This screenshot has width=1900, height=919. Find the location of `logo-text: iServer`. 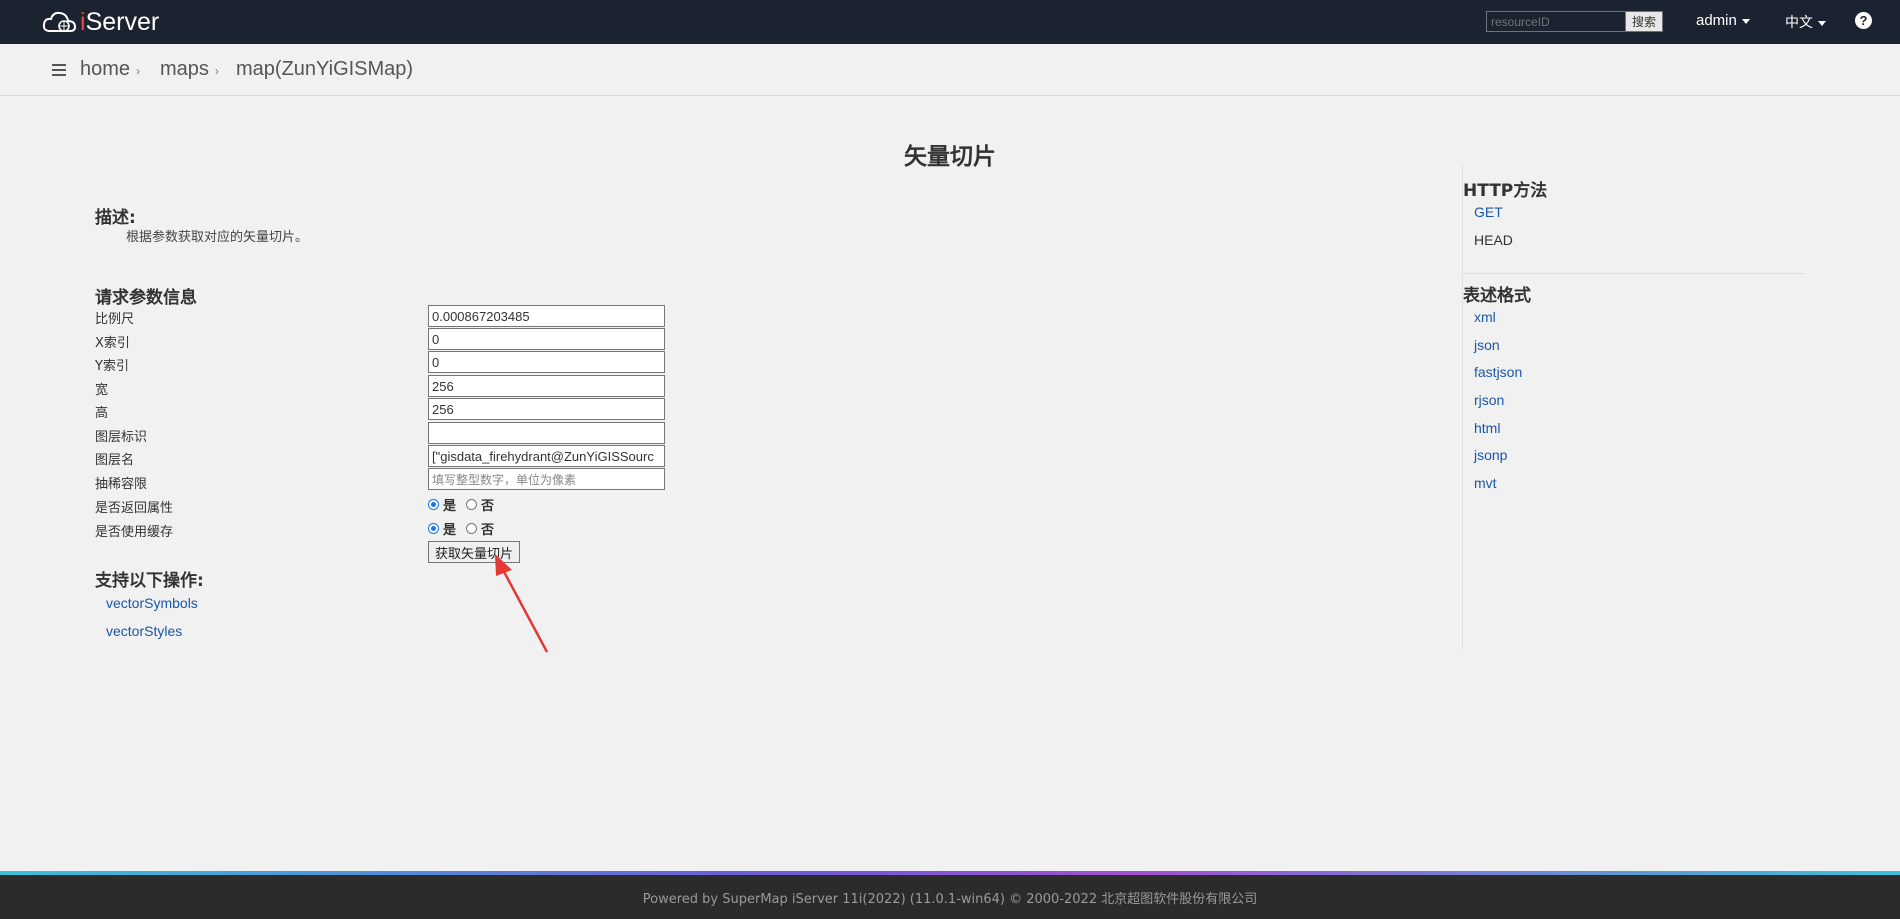

logo-text: iServer is located at coordinates (120, 21).